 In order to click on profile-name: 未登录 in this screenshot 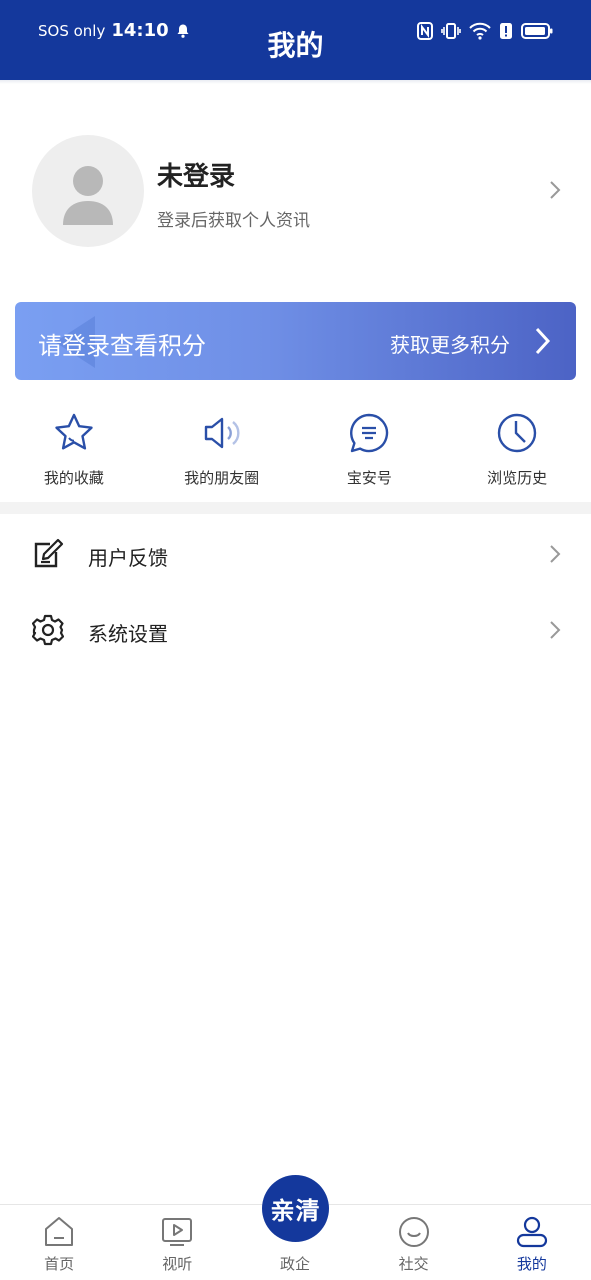, I will do `click(196, 174)`.